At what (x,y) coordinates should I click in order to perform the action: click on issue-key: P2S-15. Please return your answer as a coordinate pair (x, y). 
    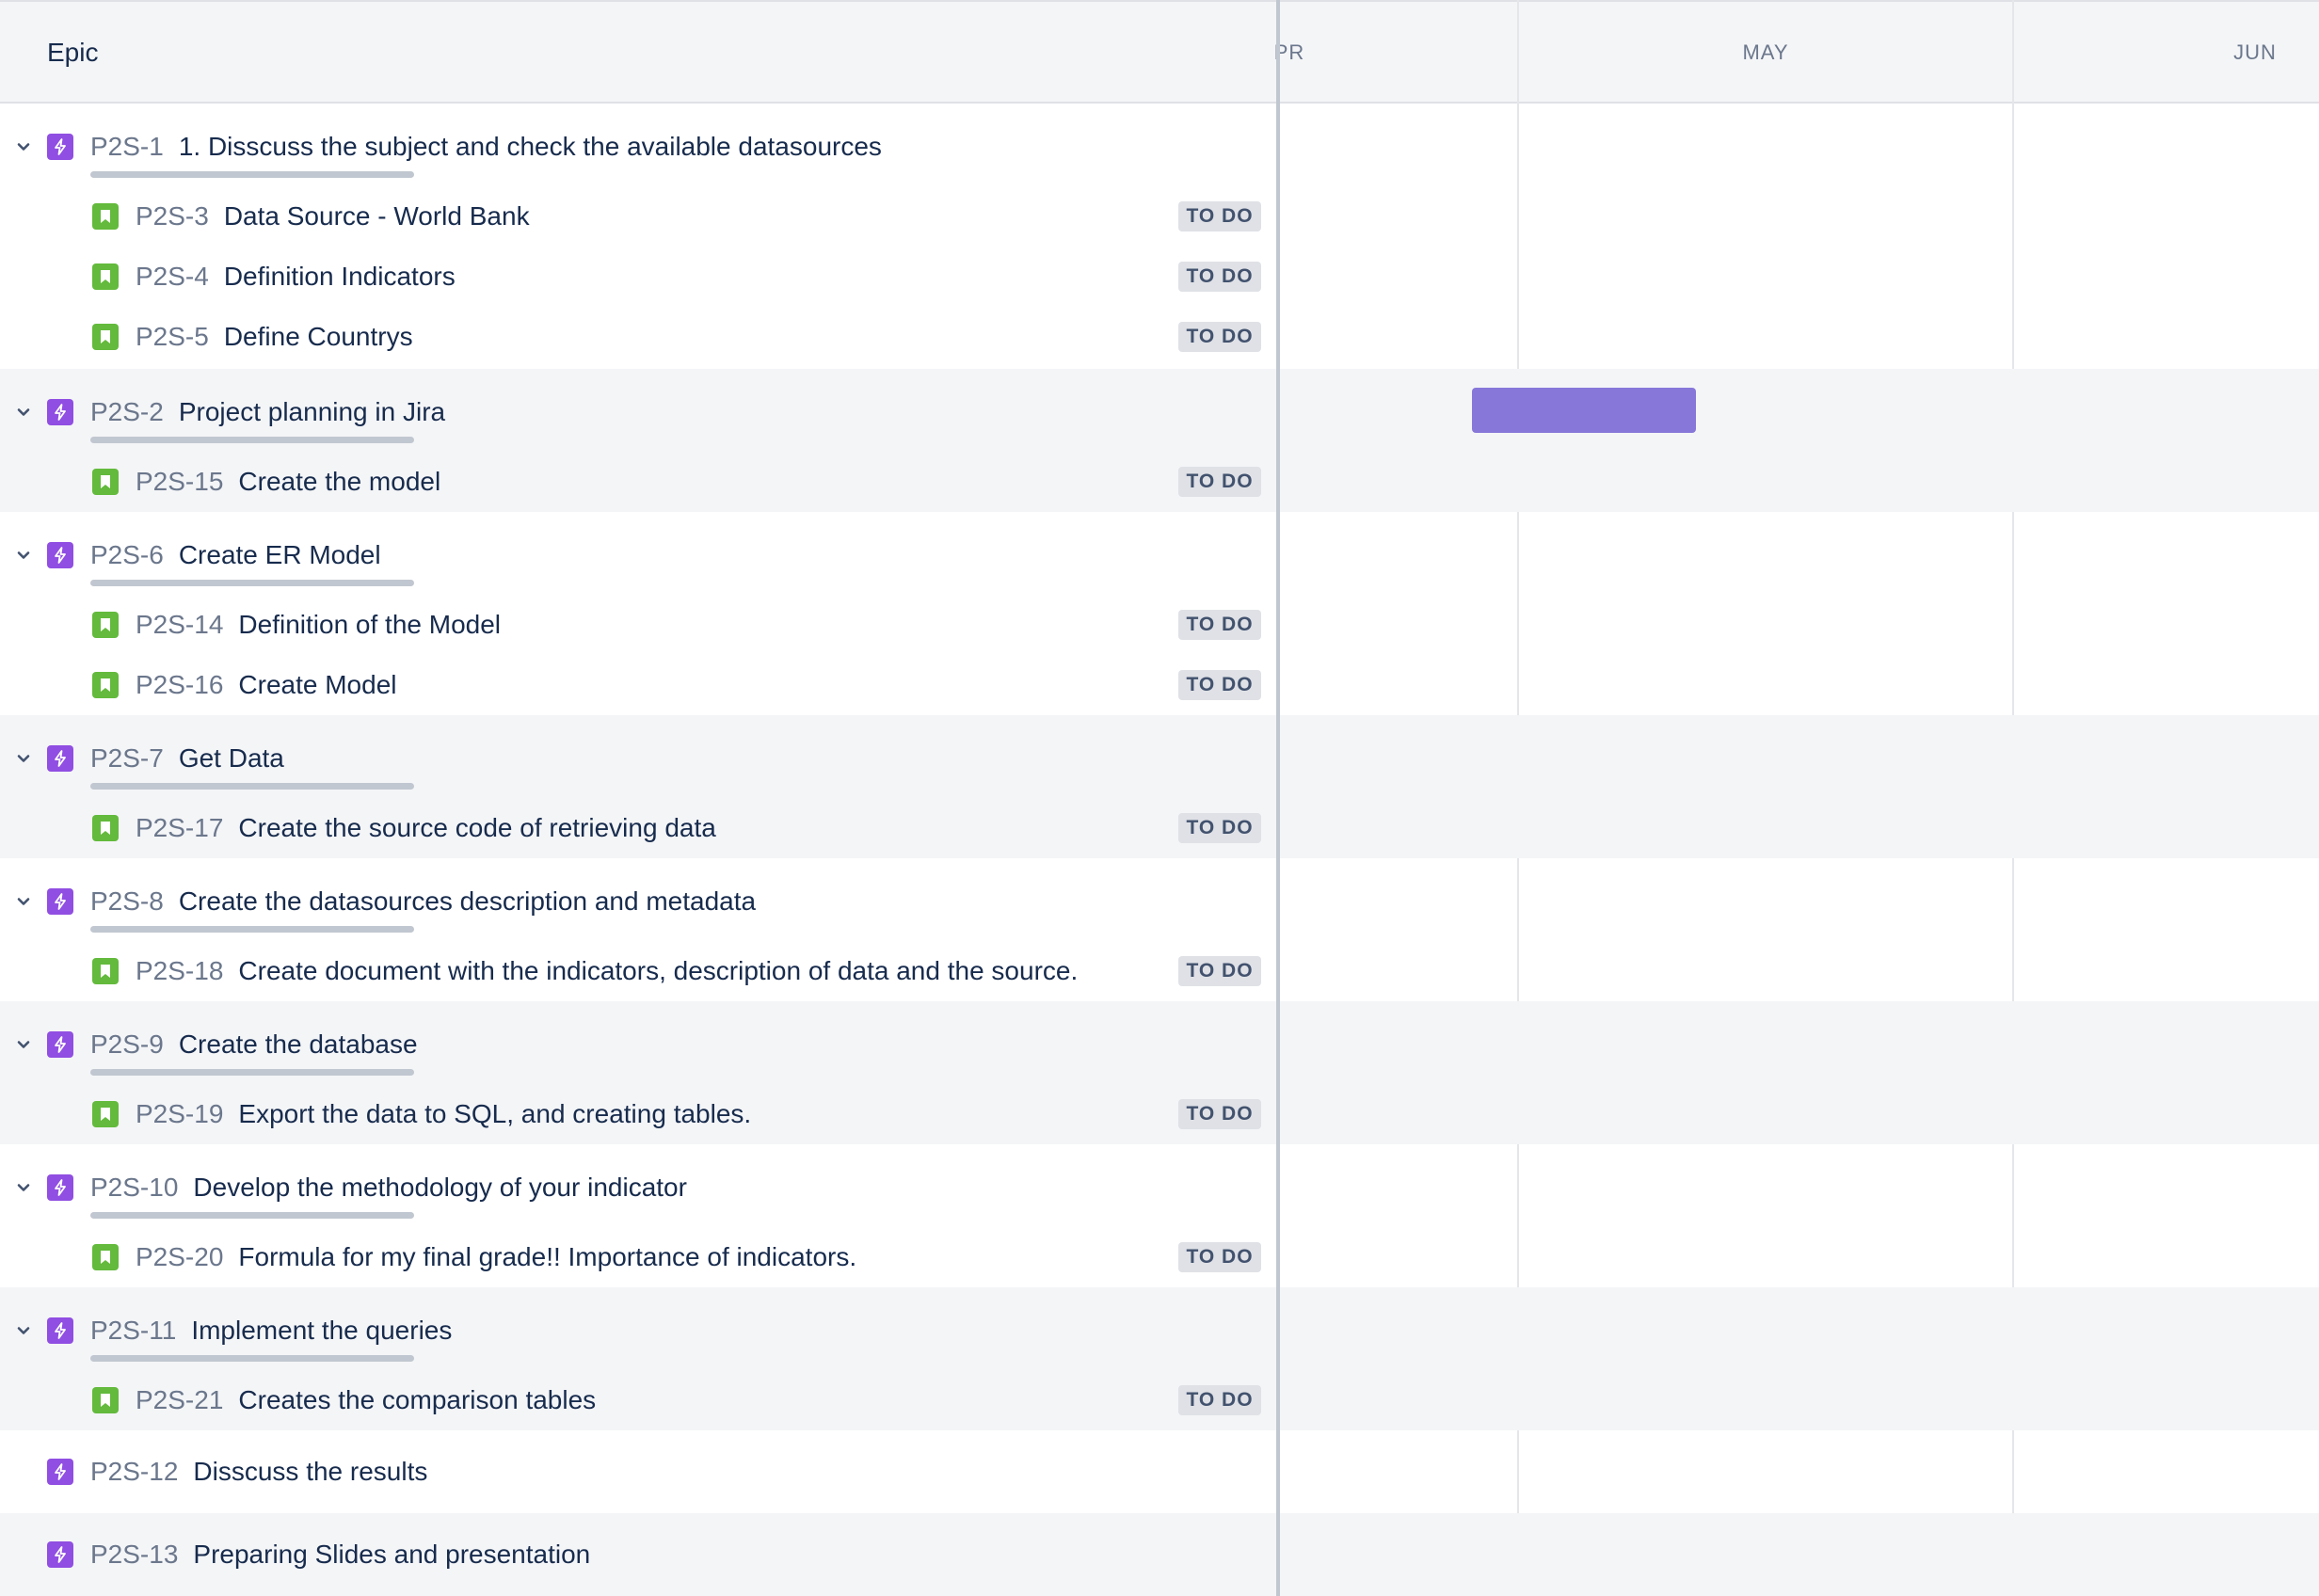
    Looking at the image, I should click on (179, 482).